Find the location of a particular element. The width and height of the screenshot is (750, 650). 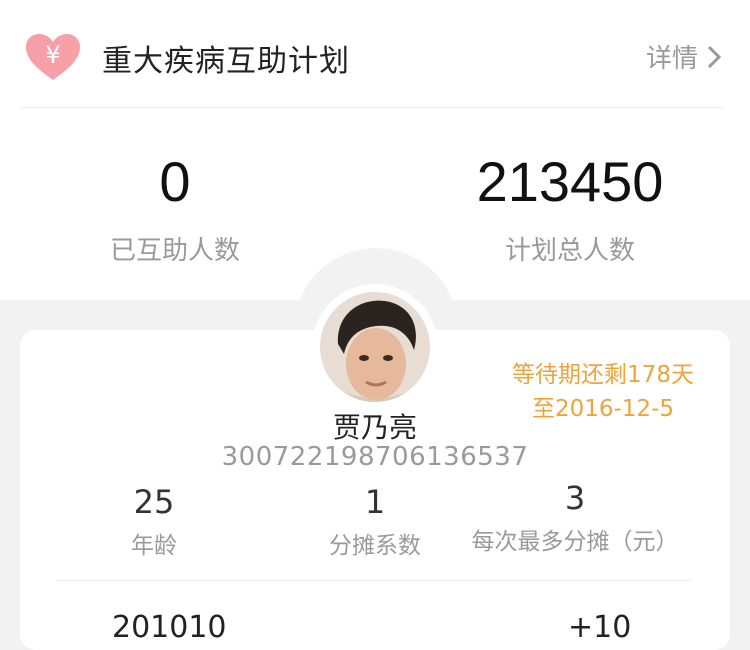

avatar-frame is located at coordinates (375, 347).